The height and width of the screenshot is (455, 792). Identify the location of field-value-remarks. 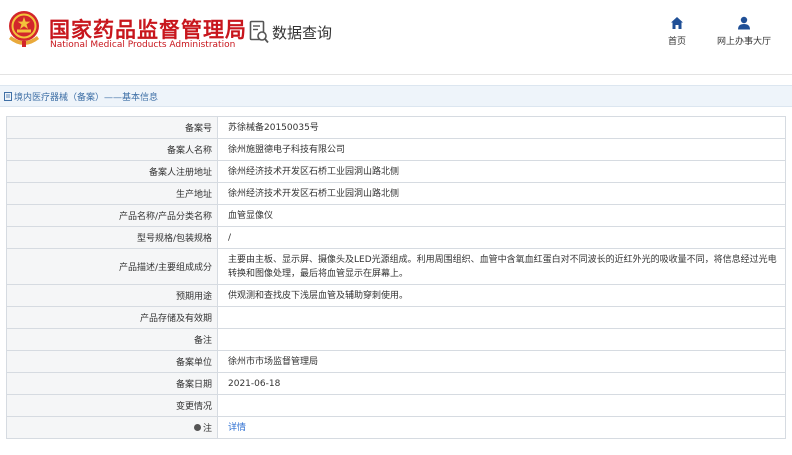
(501, 339).